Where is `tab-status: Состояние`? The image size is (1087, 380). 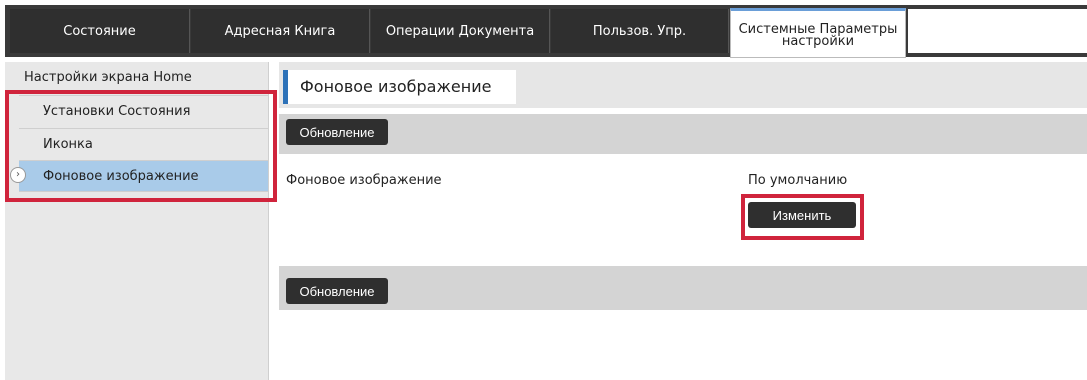
tab-status: Состояние is located at coordinates (100, 31).